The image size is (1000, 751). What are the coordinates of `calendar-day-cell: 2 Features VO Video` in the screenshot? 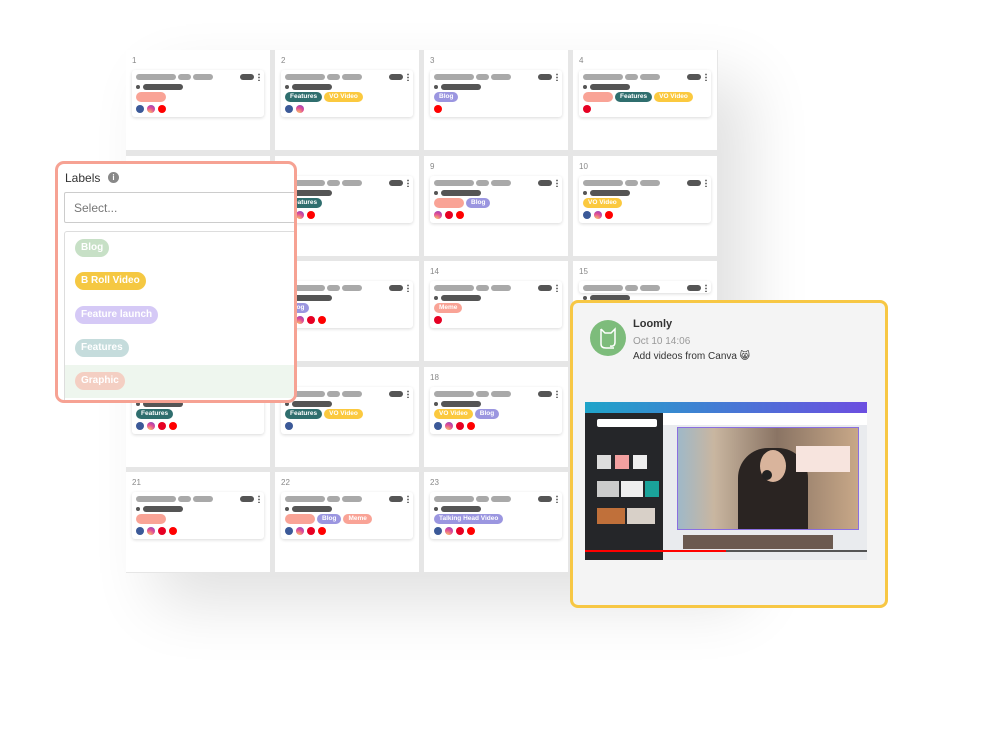 It's located at (347, 100).